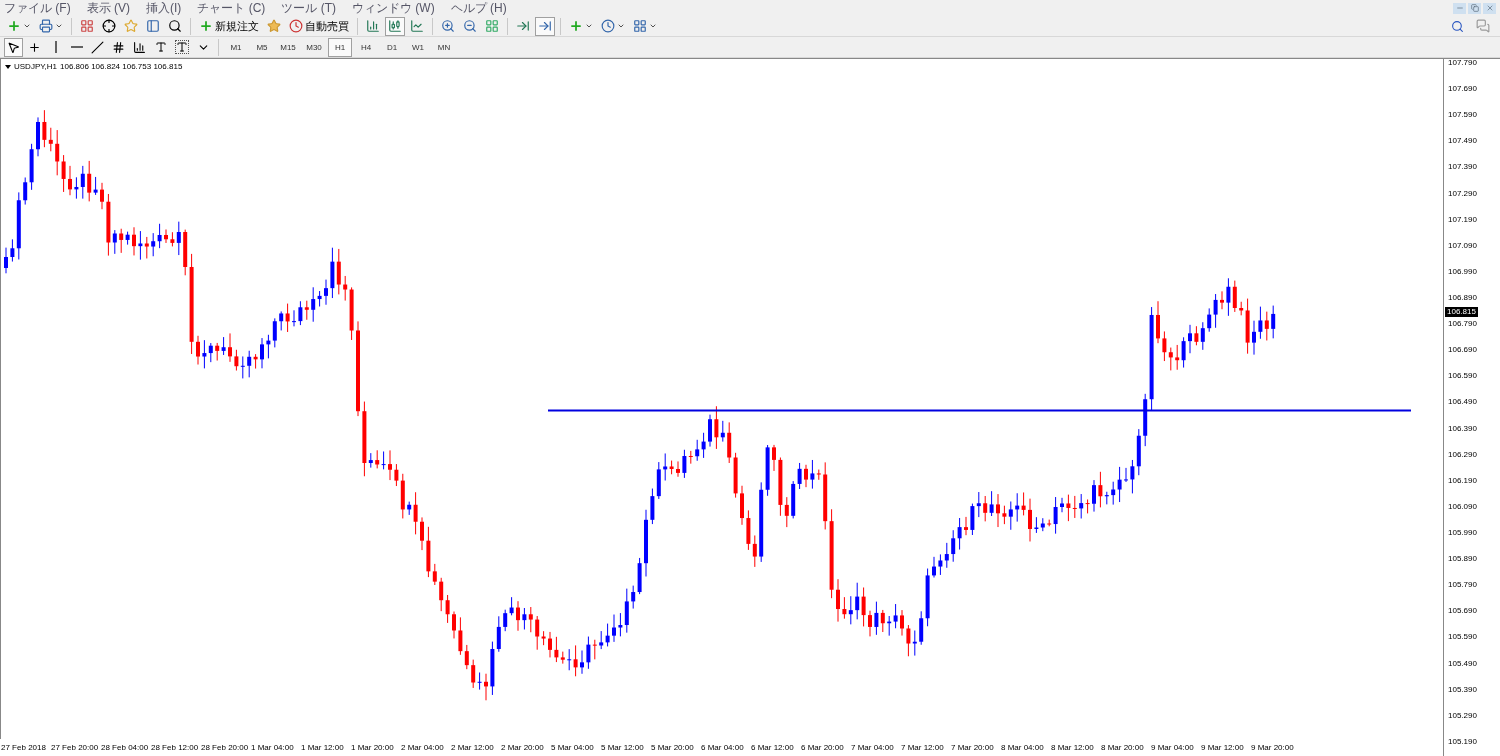  What do you see at coordinates (319, 26) in the screenshot?
I see `auto-trading-button: 自動売買` at bounding box center [319, 26].